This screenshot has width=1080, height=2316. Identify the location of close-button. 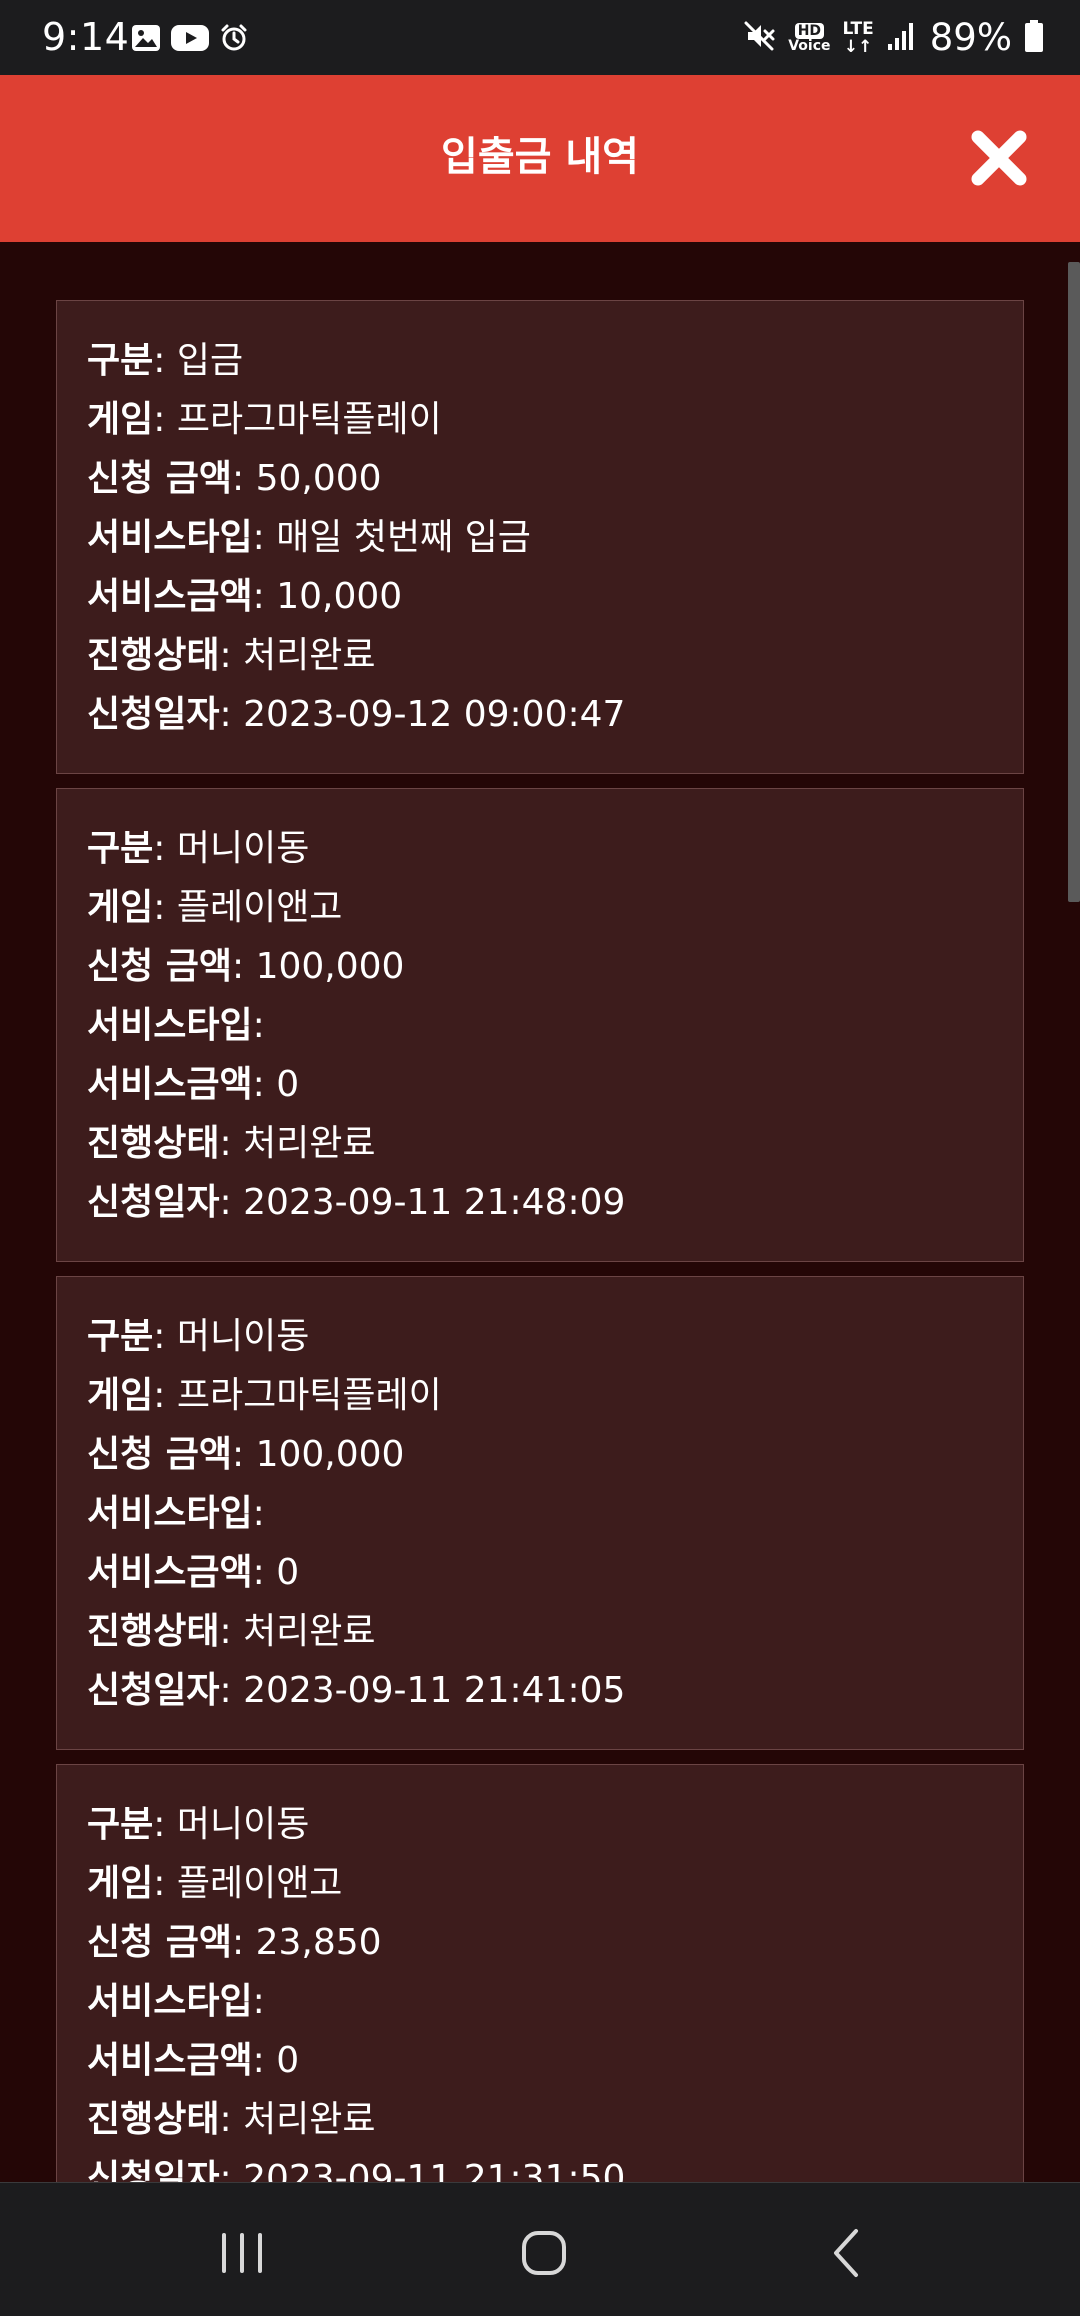
(999, 158).